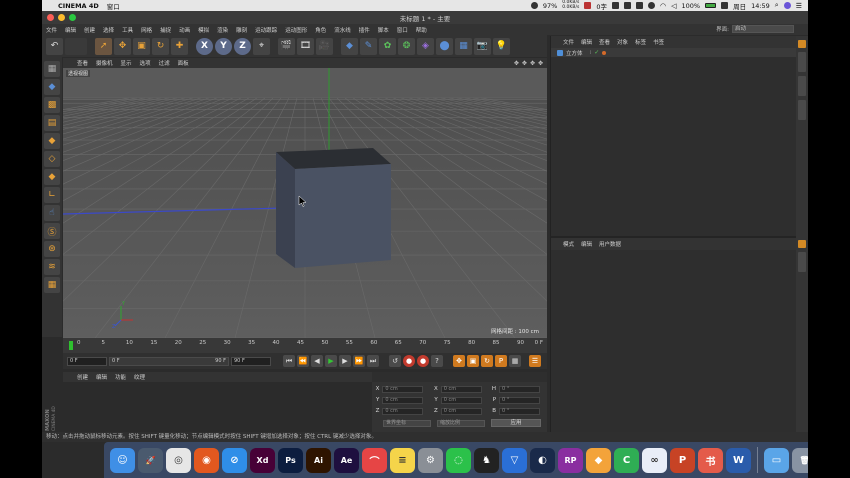 The width and height of the screenshot is (850, 478). What do you see at coordinates (673, 52) in the screenshot?
I see `object-row-cube: 立方体 ⁞ ✓` at bounding box center [673, 52].